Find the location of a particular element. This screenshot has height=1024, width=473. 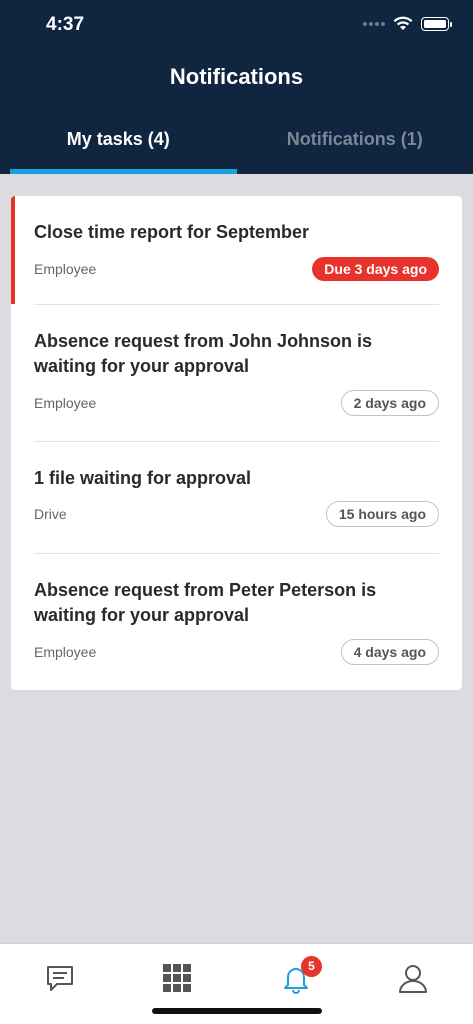

profile-icon is located at coordinates (413, 979).